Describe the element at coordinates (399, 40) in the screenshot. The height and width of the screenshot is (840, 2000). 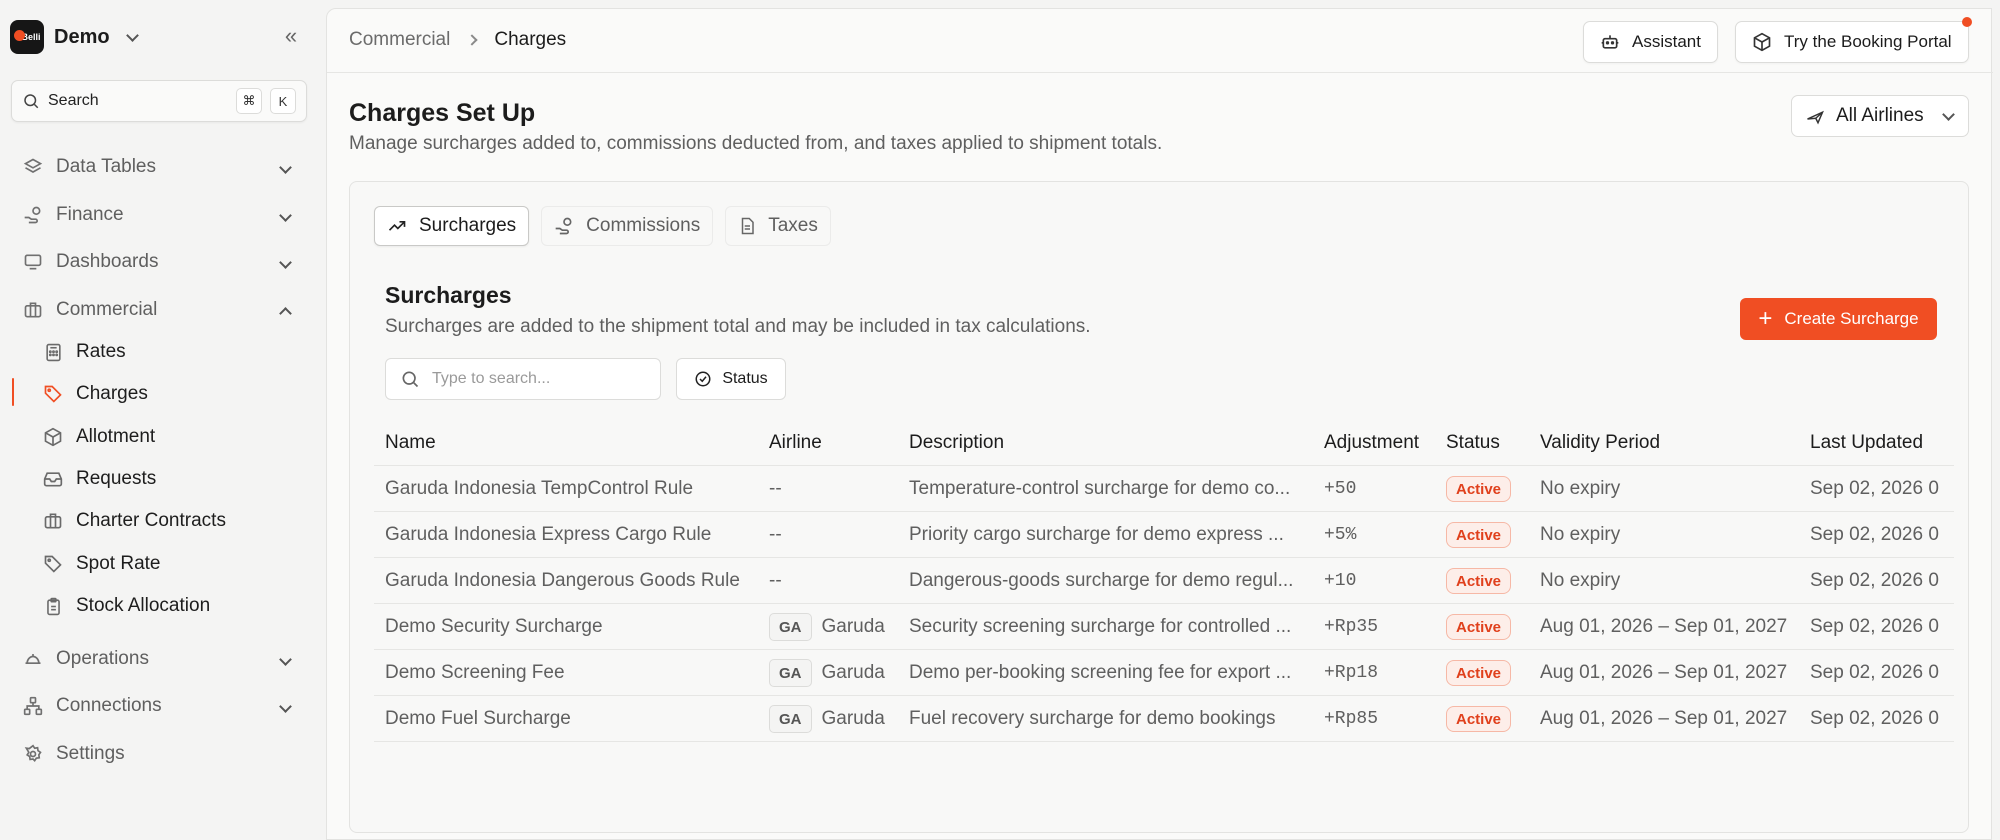
I see `breadcrumb-commercial: Commercial` at that location.